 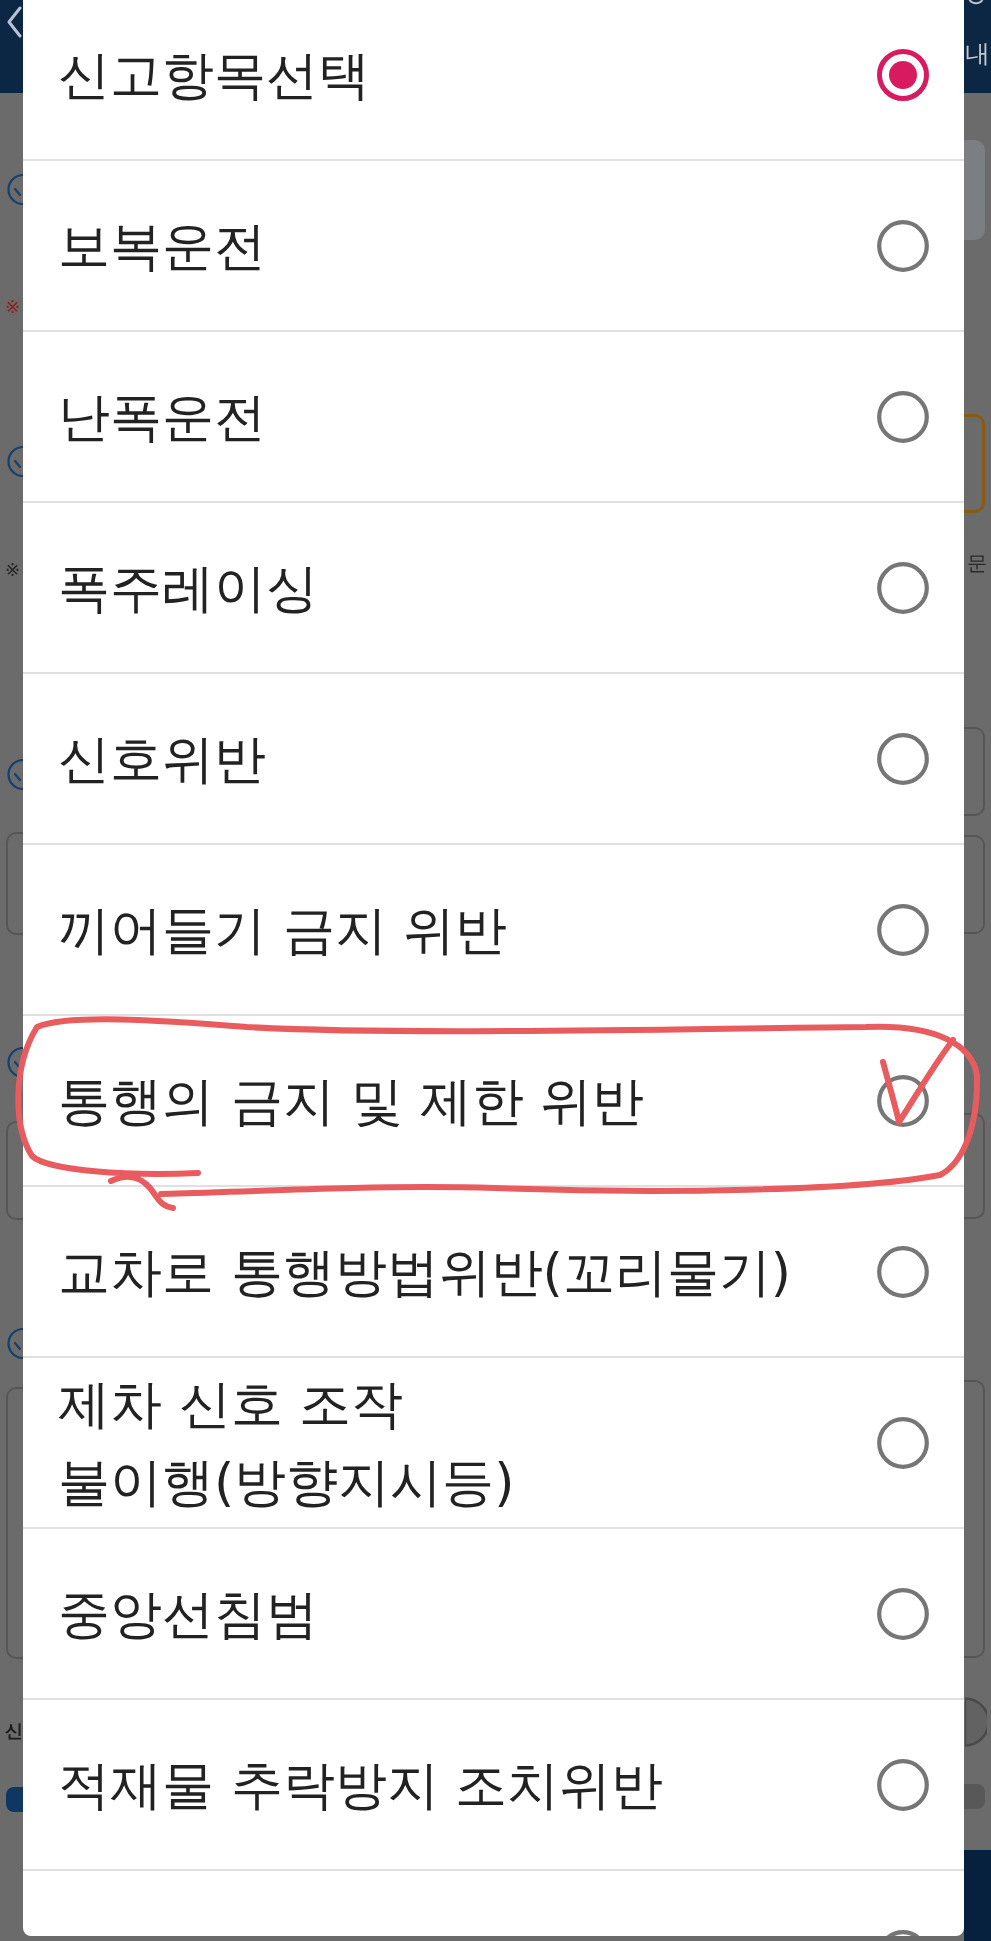 I want to click on option-item: 통행의 금지 및 제한 위반, so click(x=493, y=1101).